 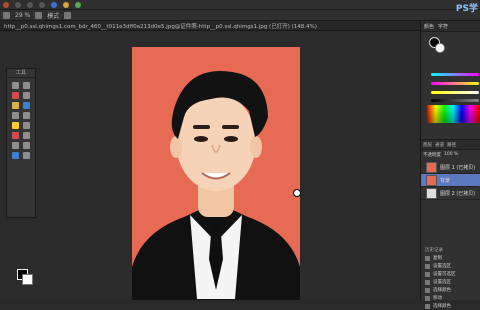 I want to click on layer-name: 背景, so click(x=445, y=180).